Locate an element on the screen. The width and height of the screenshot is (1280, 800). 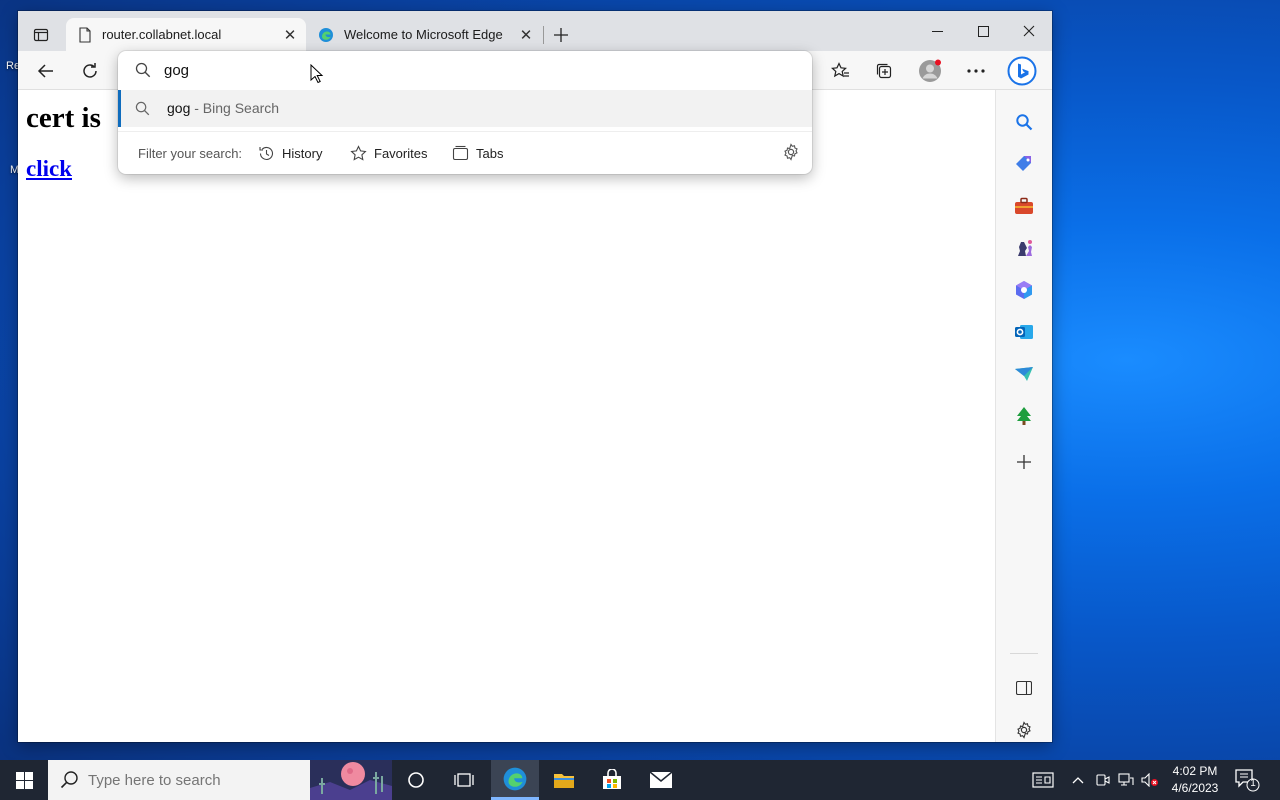
favorites-button is located at coordinates (840, 71).